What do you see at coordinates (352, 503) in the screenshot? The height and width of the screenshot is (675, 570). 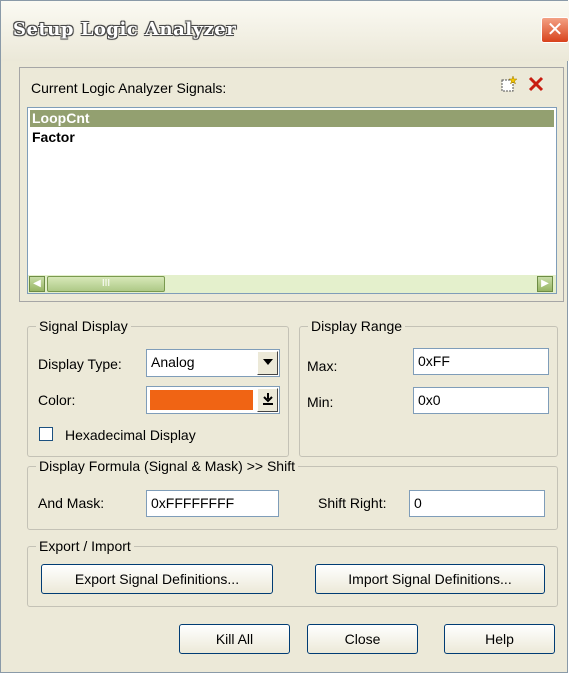 I see `shift-right-label: Shift Right:` at bounding box center [352, 503].